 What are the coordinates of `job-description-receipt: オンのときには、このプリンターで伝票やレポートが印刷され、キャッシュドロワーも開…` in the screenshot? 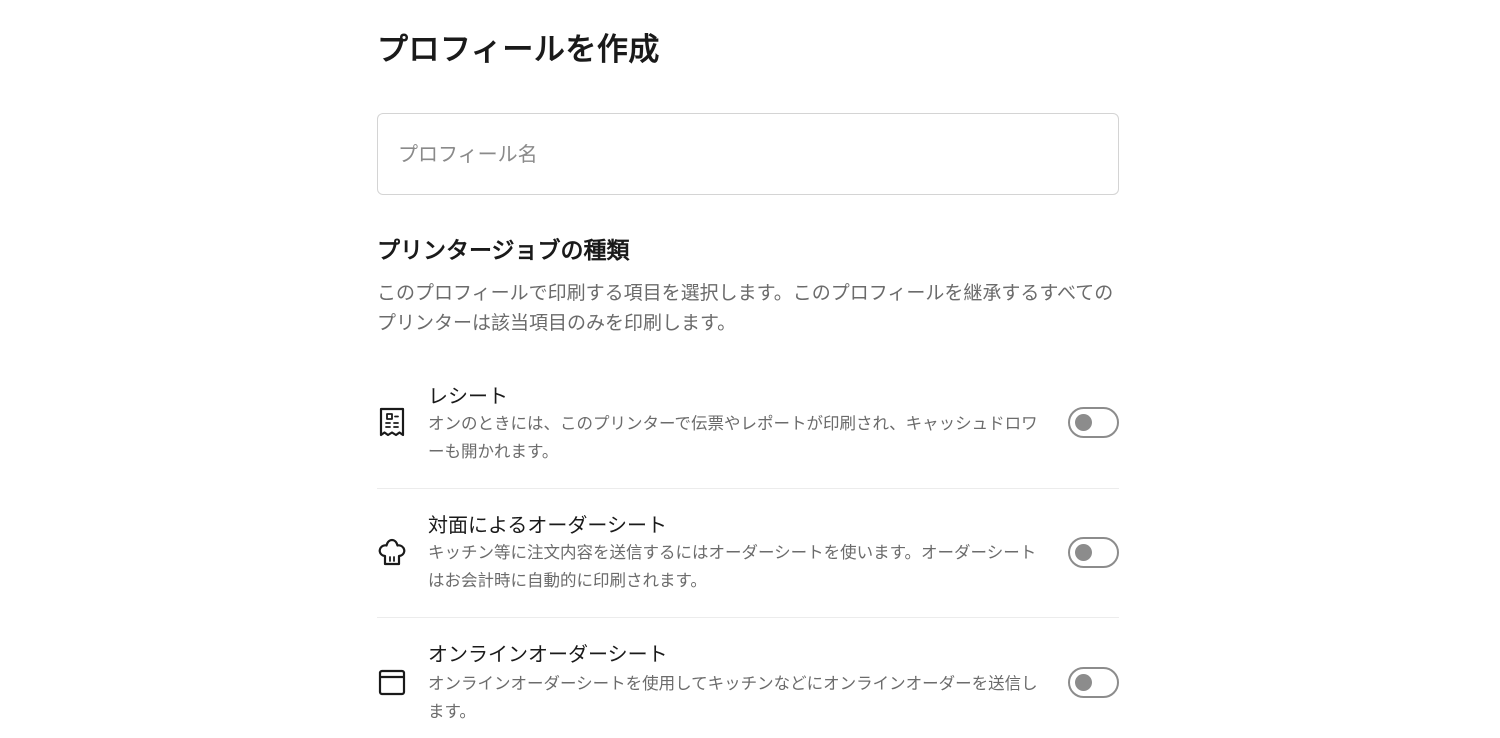 It's located at (733, 437).